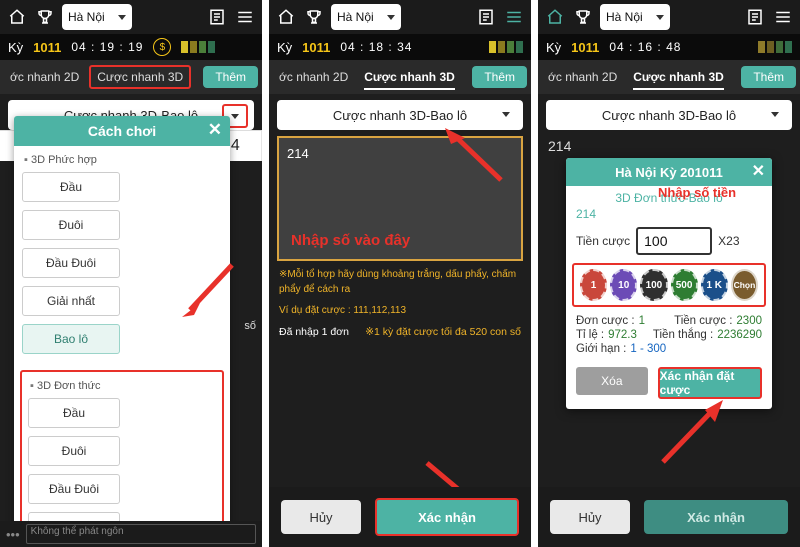 This screenshot has height=547, width=800. I want to click on chip-10: 10, so click(624, 285).